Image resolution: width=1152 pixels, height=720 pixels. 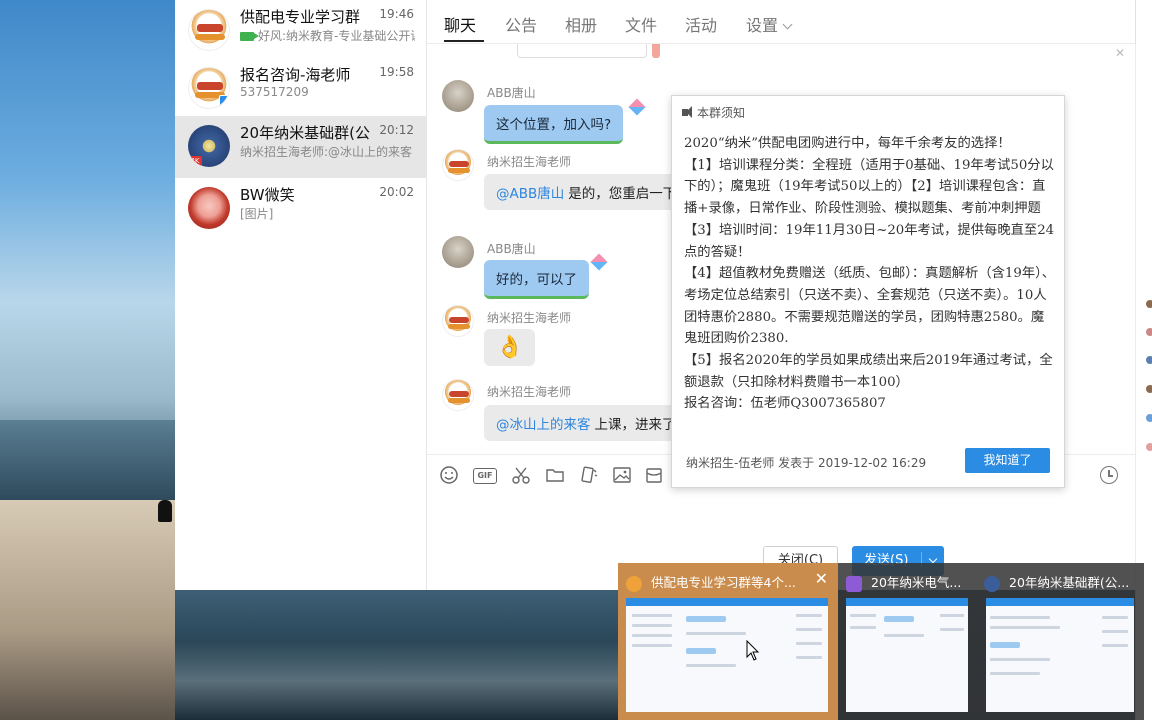 What do you see at coordinates (641, 24) in the screenshot?
I see `tab-files: 文件` at bounding box center [641, 24].